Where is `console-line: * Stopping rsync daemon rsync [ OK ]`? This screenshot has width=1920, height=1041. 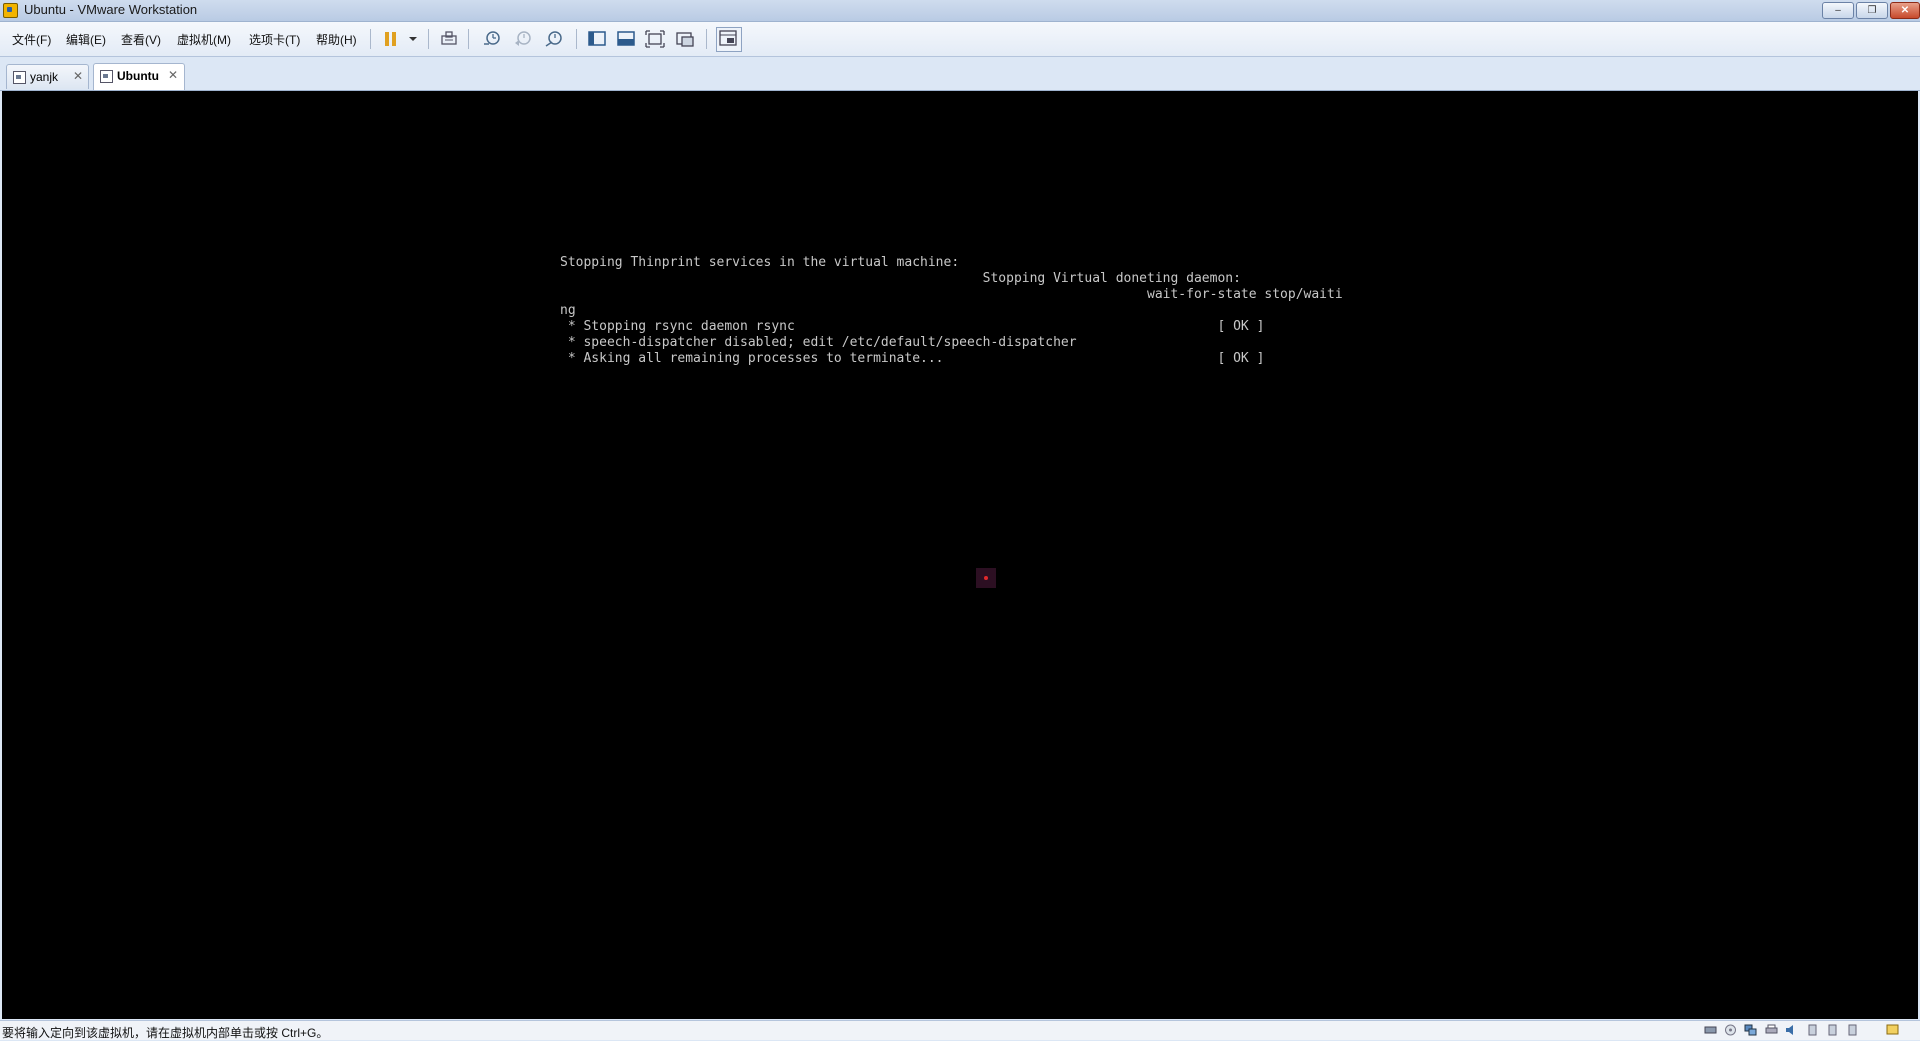
console-line: * Stopping rsync daemon rsync [ OK ] is located at coordinates (912, 326).